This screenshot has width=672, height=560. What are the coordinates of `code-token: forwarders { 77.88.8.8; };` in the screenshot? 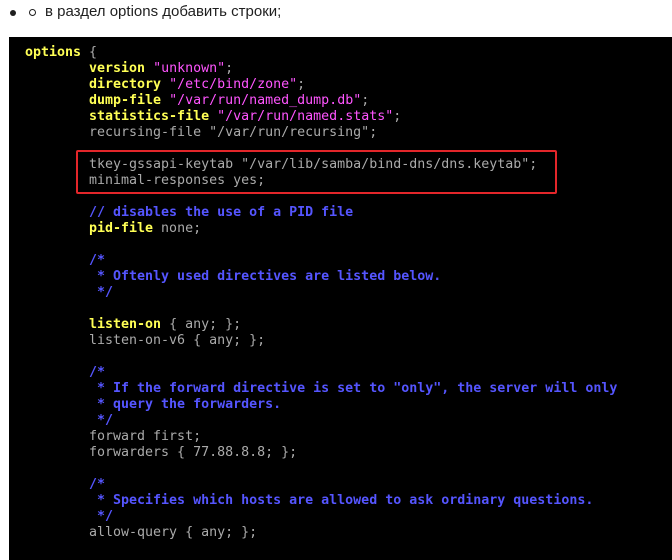 It's located at (193, 452).